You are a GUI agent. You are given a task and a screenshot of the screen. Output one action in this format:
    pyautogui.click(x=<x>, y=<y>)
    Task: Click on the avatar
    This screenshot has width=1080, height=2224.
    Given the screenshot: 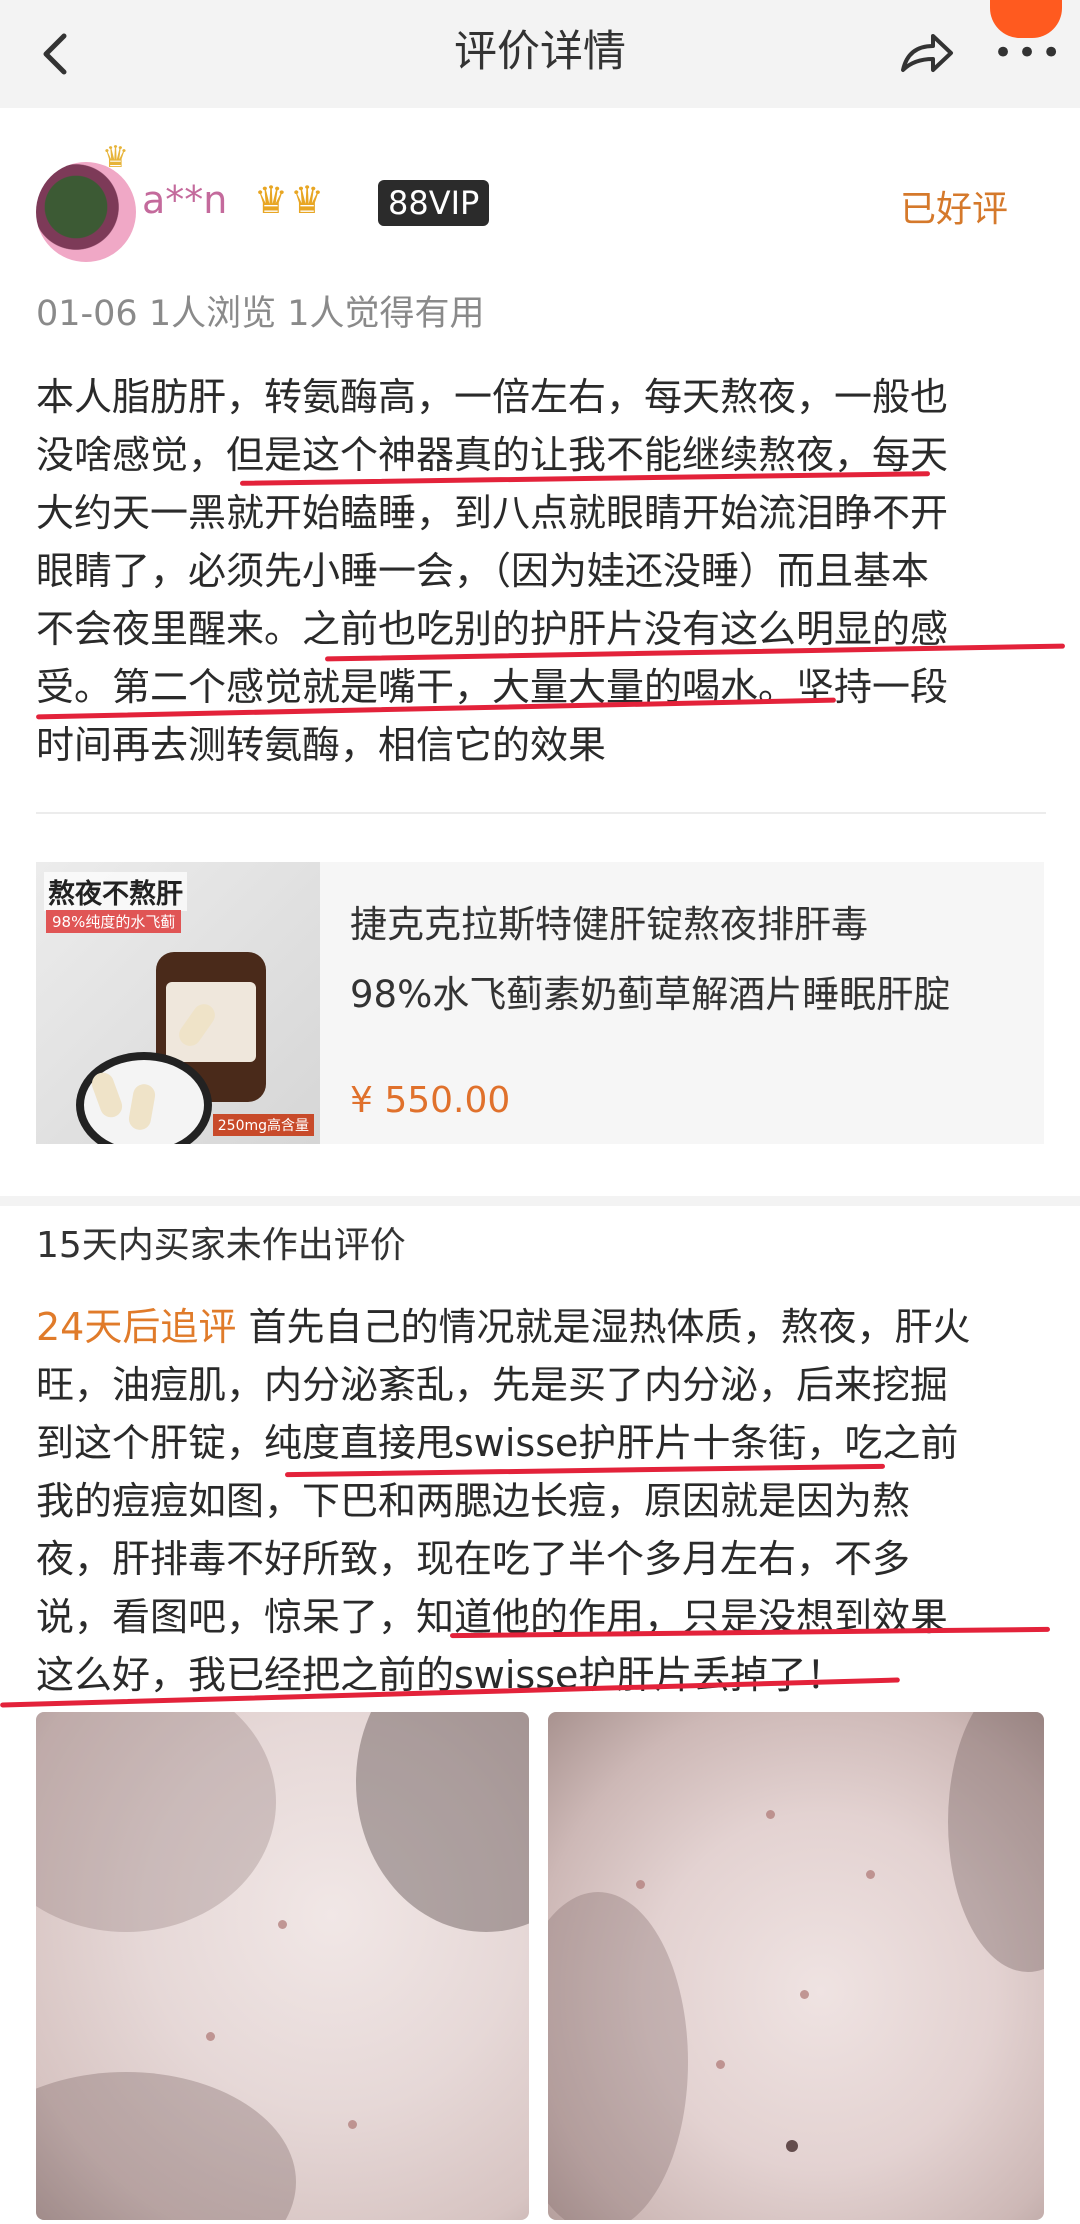 What is the action you would take?
    pyautogui.click(x=86, y=212)
    